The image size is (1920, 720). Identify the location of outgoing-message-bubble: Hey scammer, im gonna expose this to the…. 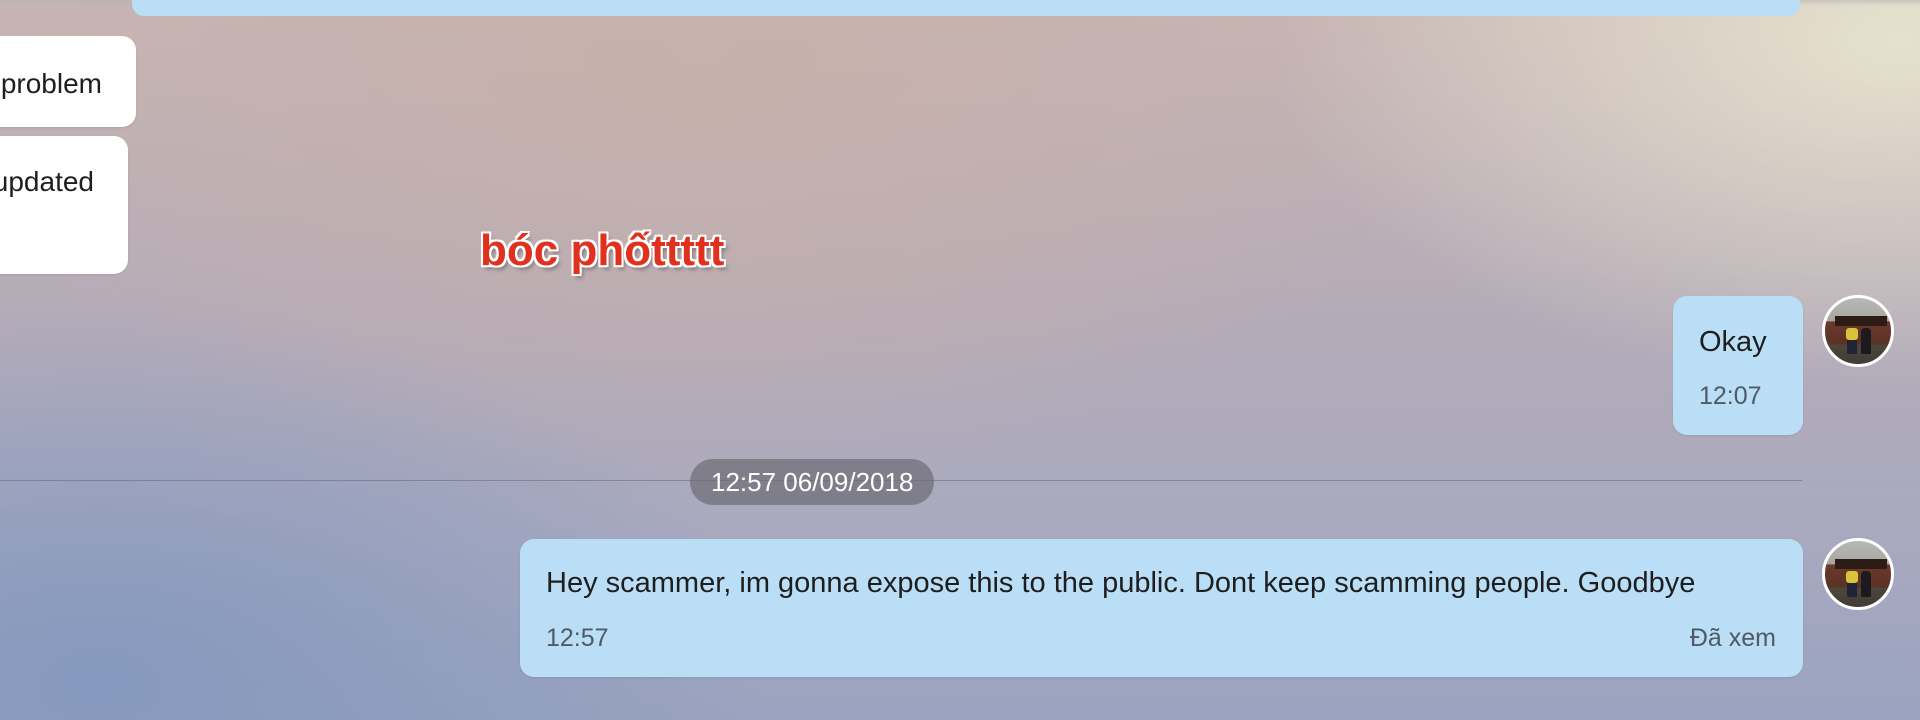
(1161, 608).